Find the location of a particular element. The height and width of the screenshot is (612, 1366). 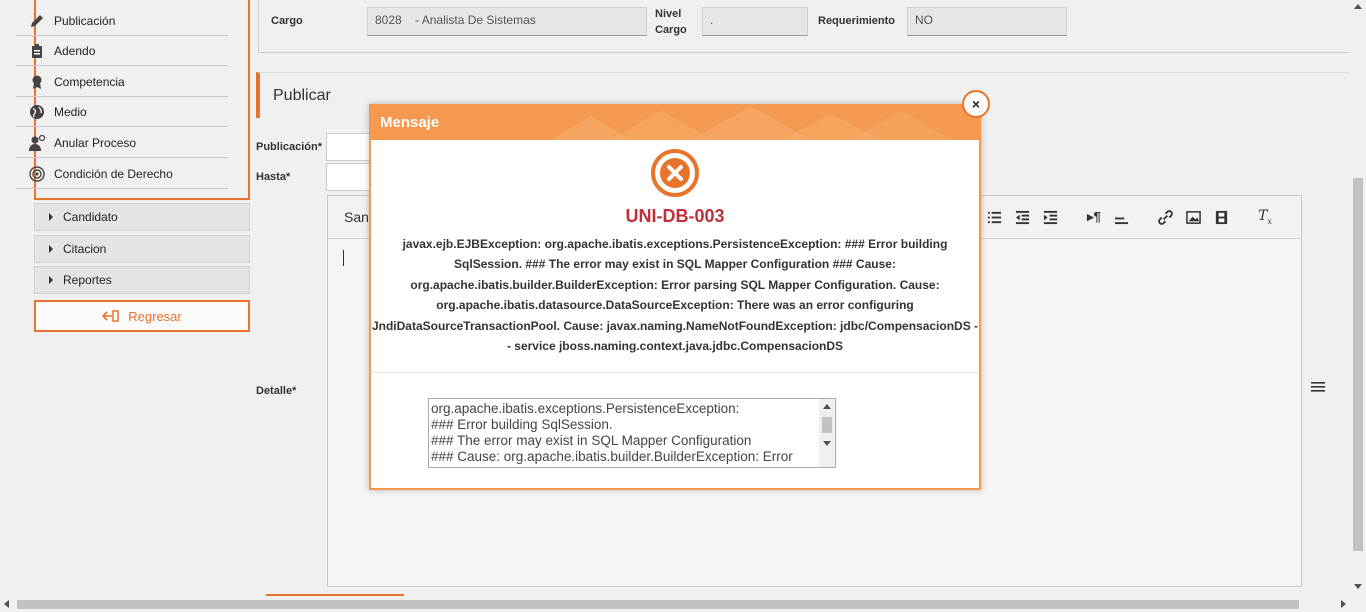

back-icon is located at coordinates (111, 316).